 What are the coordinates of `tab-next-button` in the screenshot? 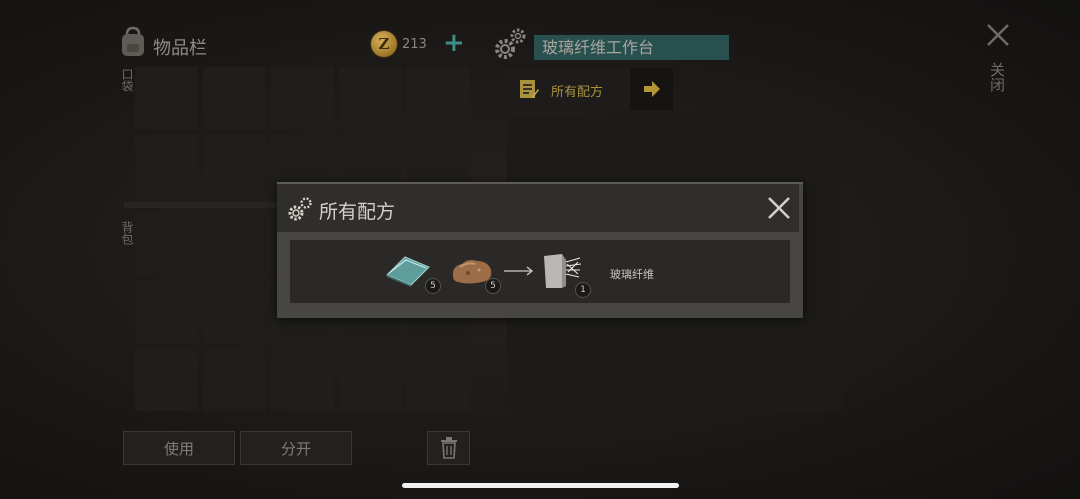 It's located at (651, 89).